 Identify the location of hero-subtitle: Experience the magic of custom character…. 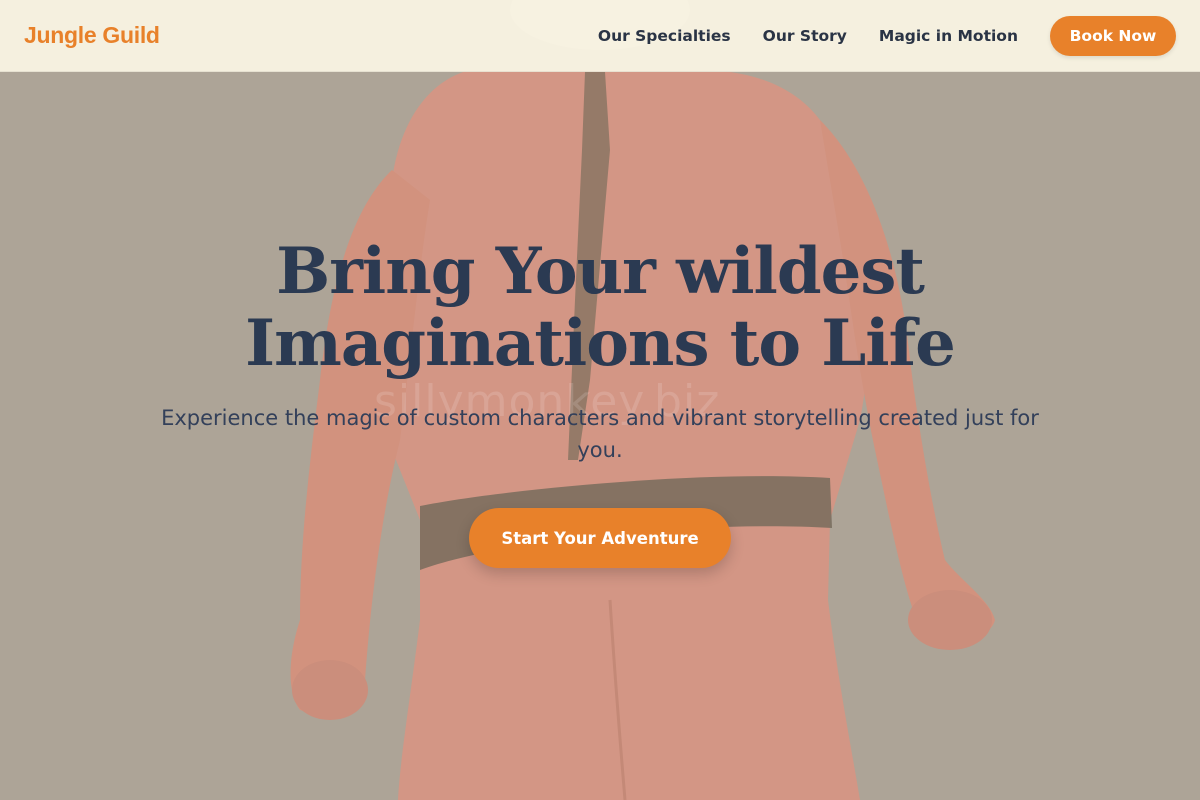
(600, 434).